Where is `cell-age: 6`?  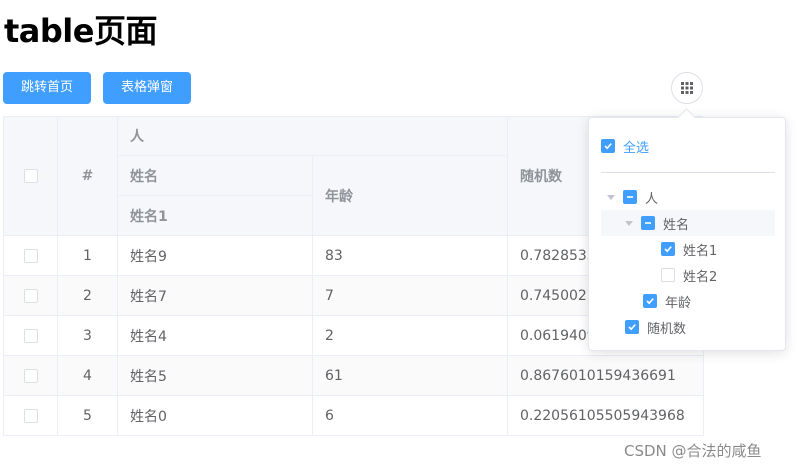
cell-age: 6 is located at coordinates (410, 416).